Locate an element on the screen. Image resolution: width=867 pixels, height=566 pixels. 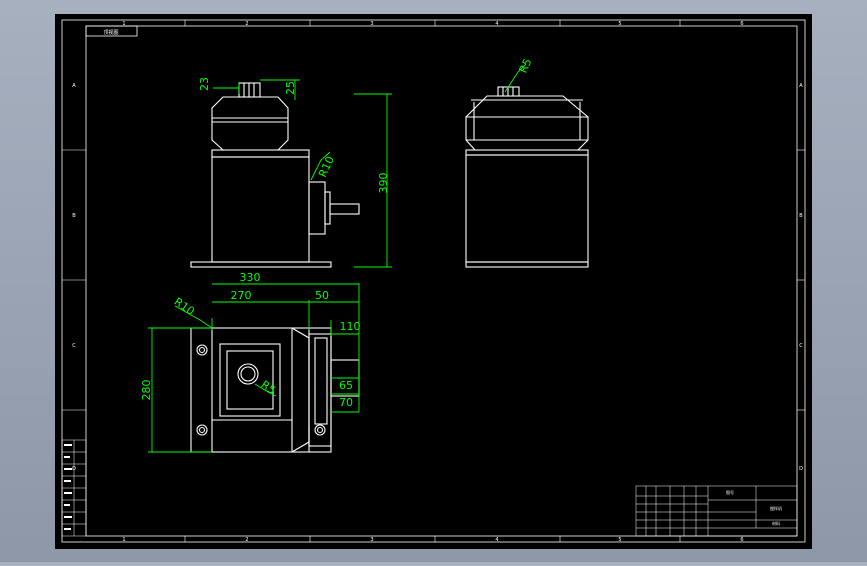
ruler-left-b: B is located at coordinates (74, 216).